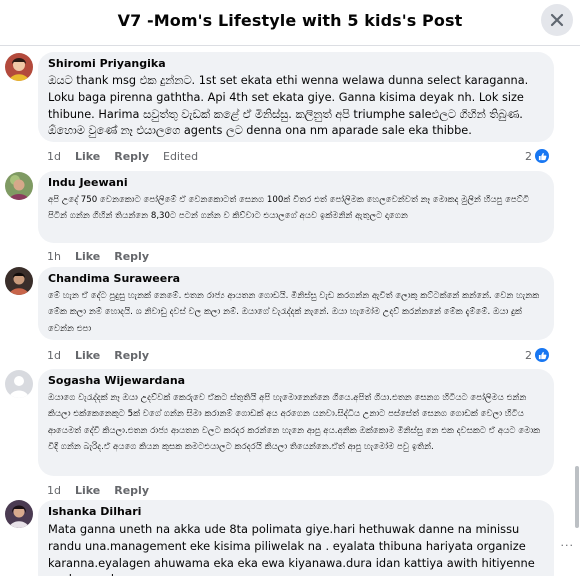  What do you see at coordinates (290, 20) in the screenshot?
I see `post-title: V7 -Mom's Lifestyle with 5 kids's Post` at bounding box center [290, 20].